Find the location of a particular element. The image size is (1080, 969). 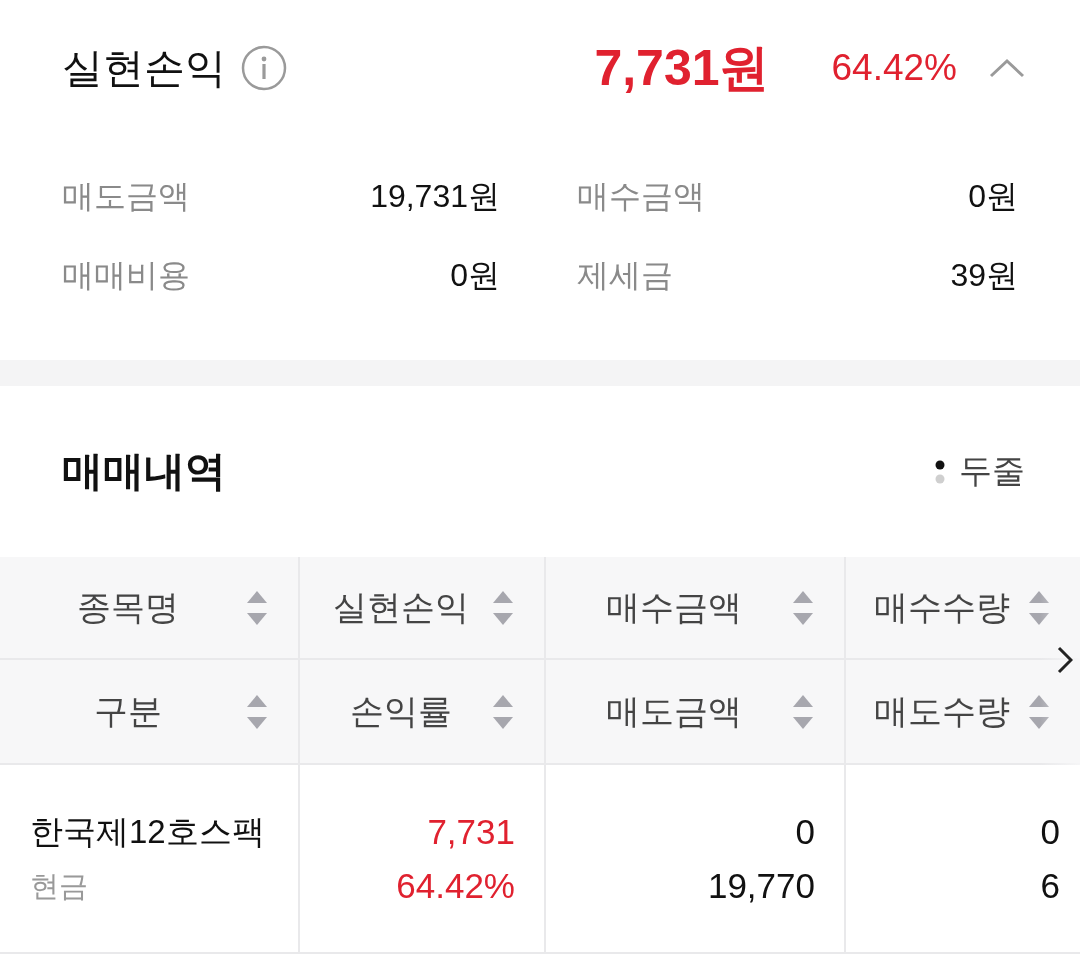

account-type: 현금 is located at coordinates (59, 886).